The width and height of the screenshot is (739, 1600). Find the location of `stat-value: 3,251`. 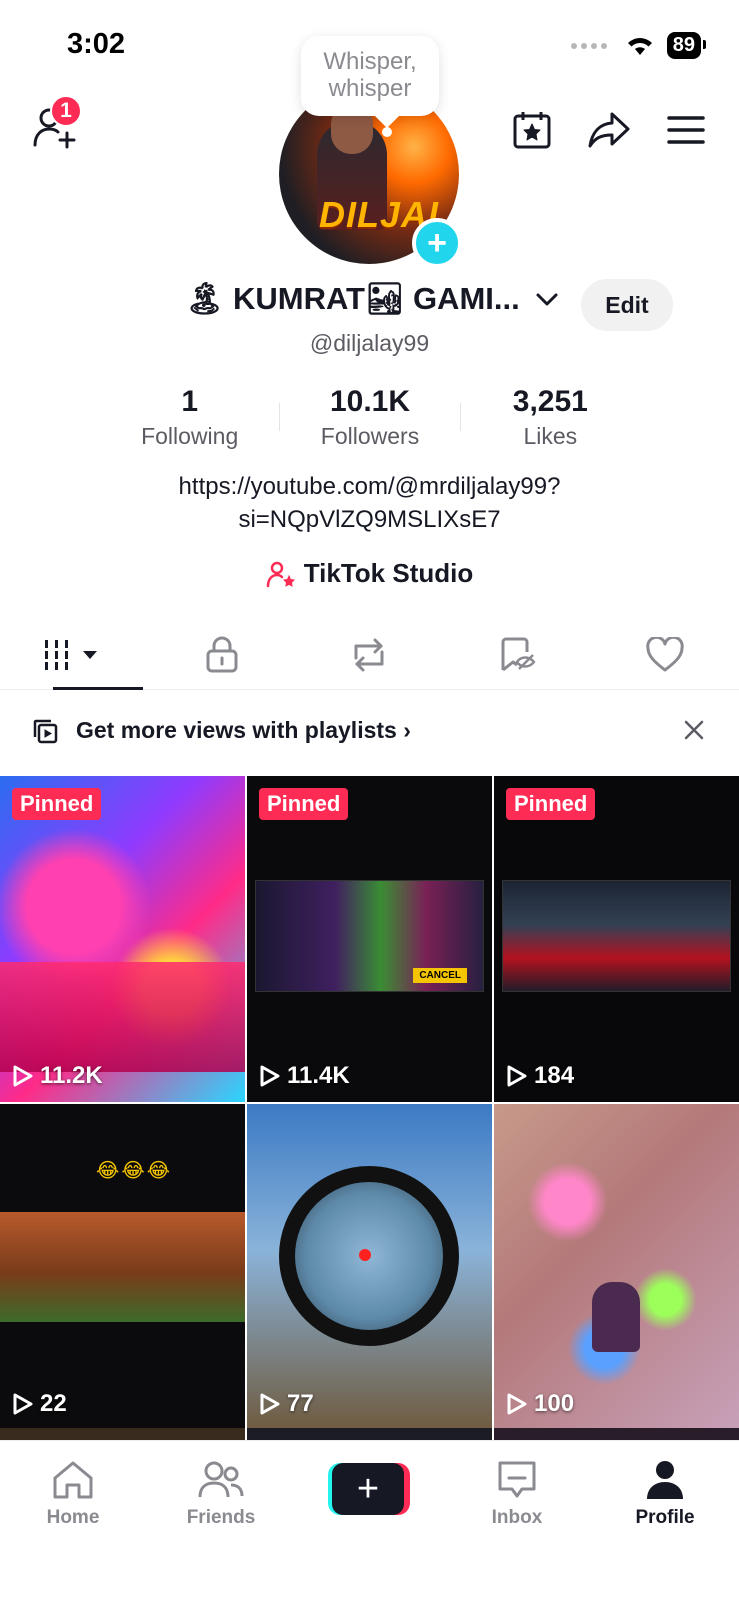

stat-value: 3,251 is located at coordinates (550, 401).